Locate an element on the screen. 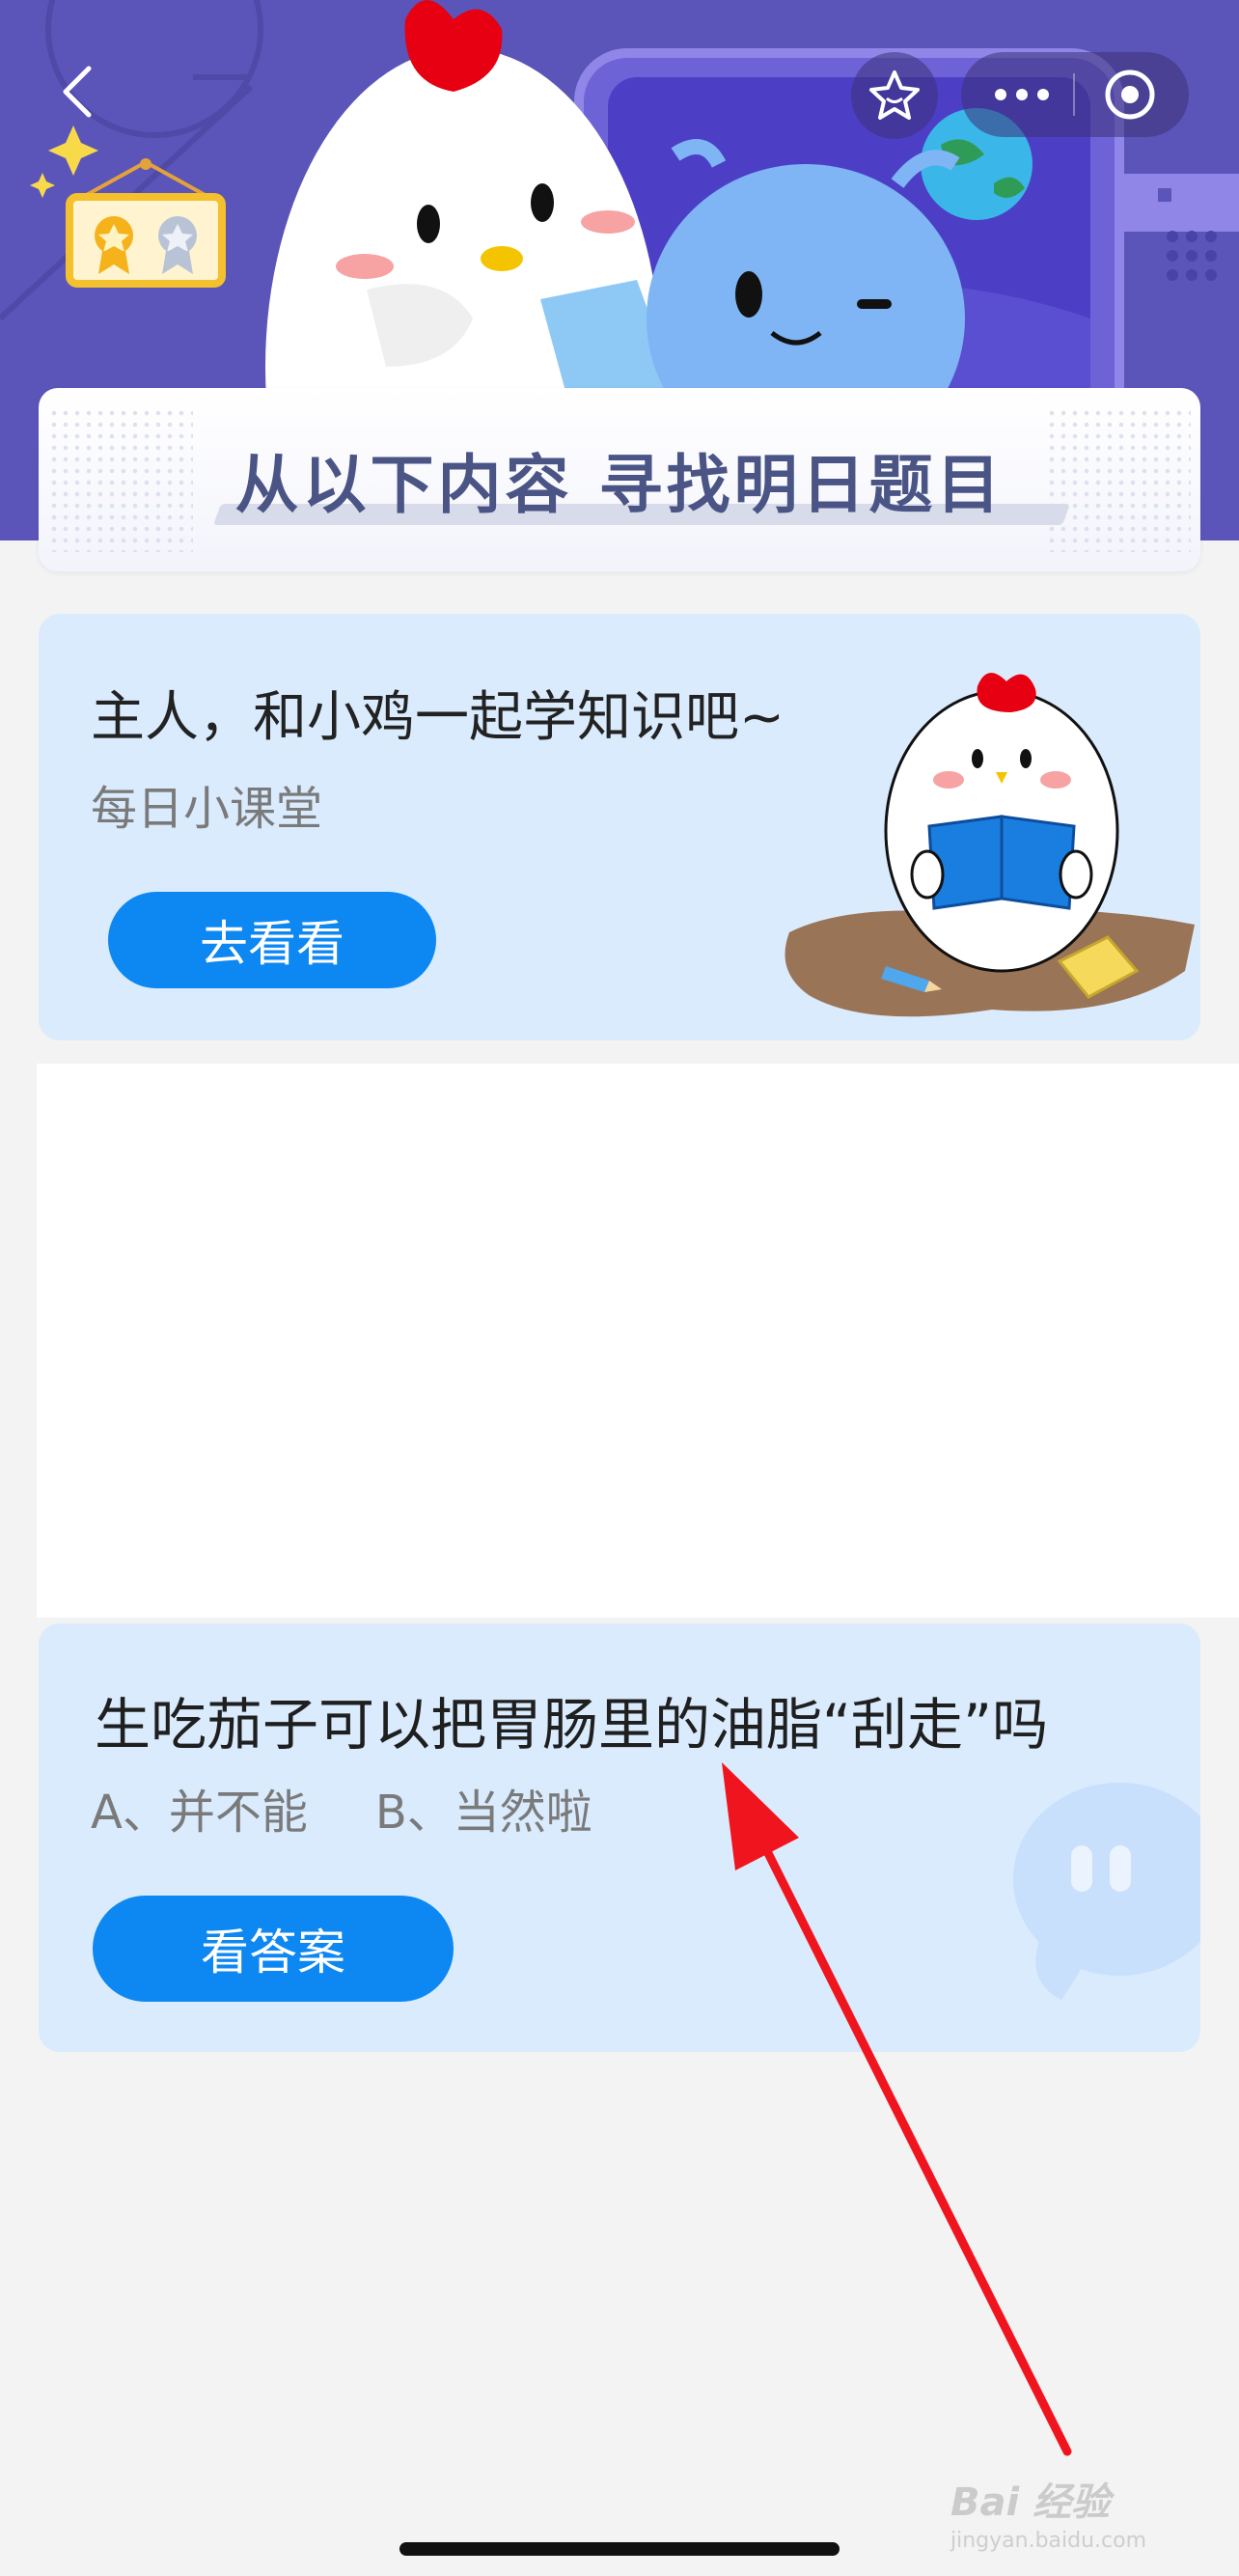  banner-title: 从以下内容 寻找明日题目 is located at coordinates (619, 485).